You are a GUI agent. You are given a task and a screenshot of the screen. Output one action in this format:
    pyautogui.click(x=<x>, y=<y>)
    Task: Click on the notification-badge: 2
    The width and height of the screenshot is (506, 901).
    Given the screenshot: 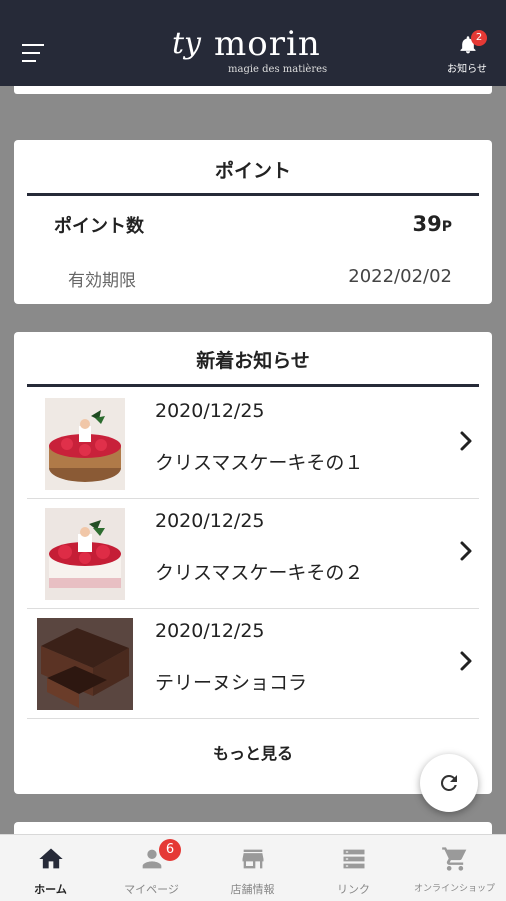 What is the action you would take?
    pyautogui.click(x=479, y=38)
    